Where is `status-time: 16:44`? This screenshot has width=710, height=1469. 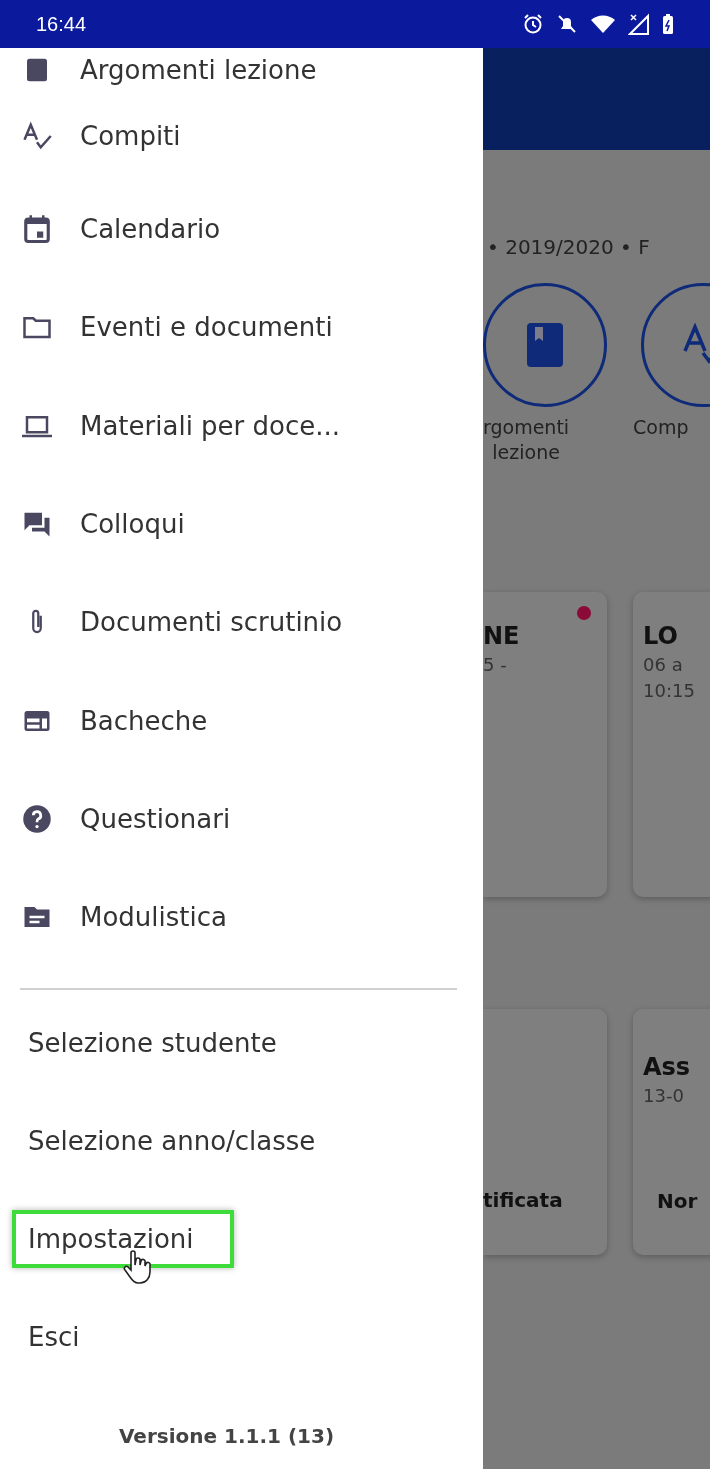
status-time: 16:44 is located at coordinates (61, 24).